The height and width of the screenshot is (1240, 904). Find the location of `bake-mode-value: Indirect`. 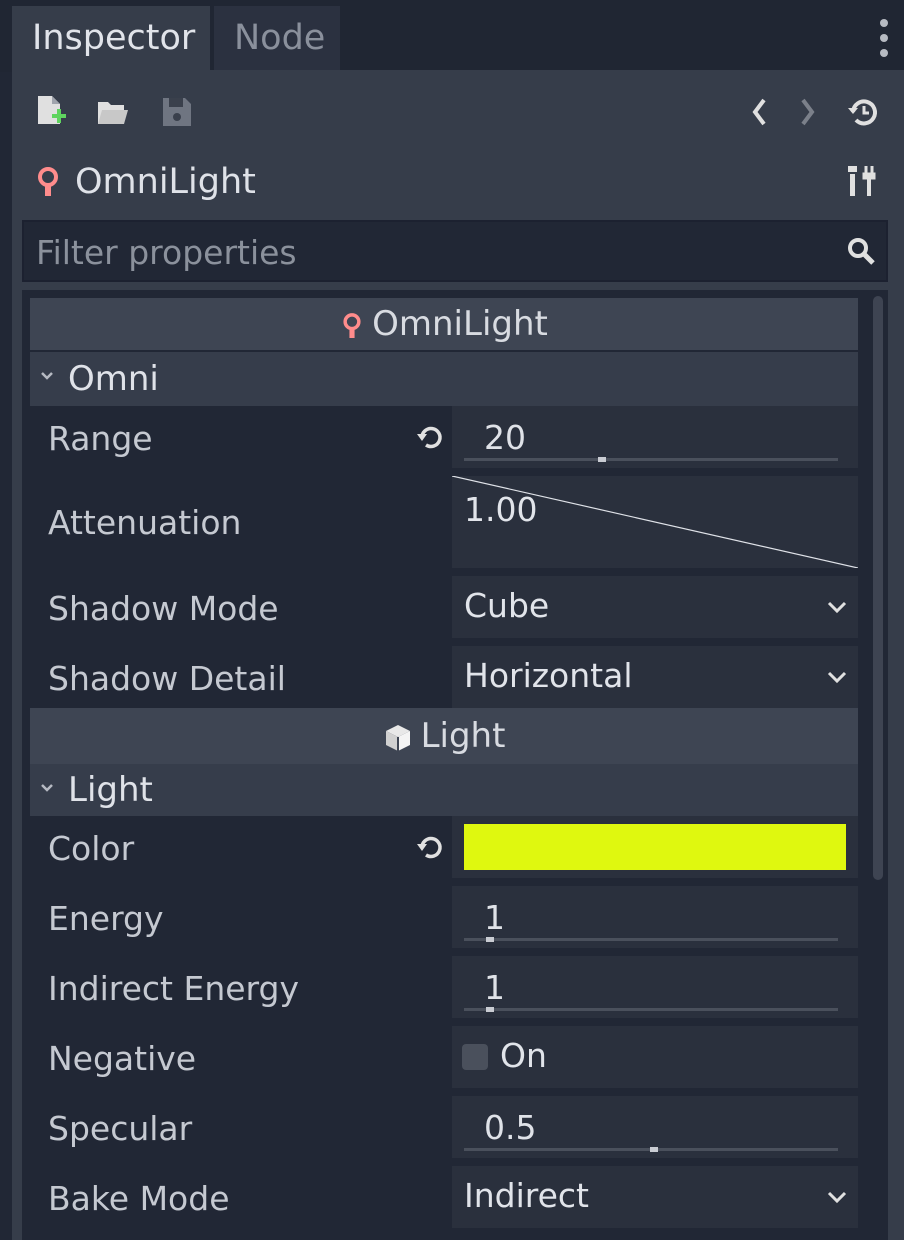

bake-mode-value: Indirect is located at coordinates (526, 1195).